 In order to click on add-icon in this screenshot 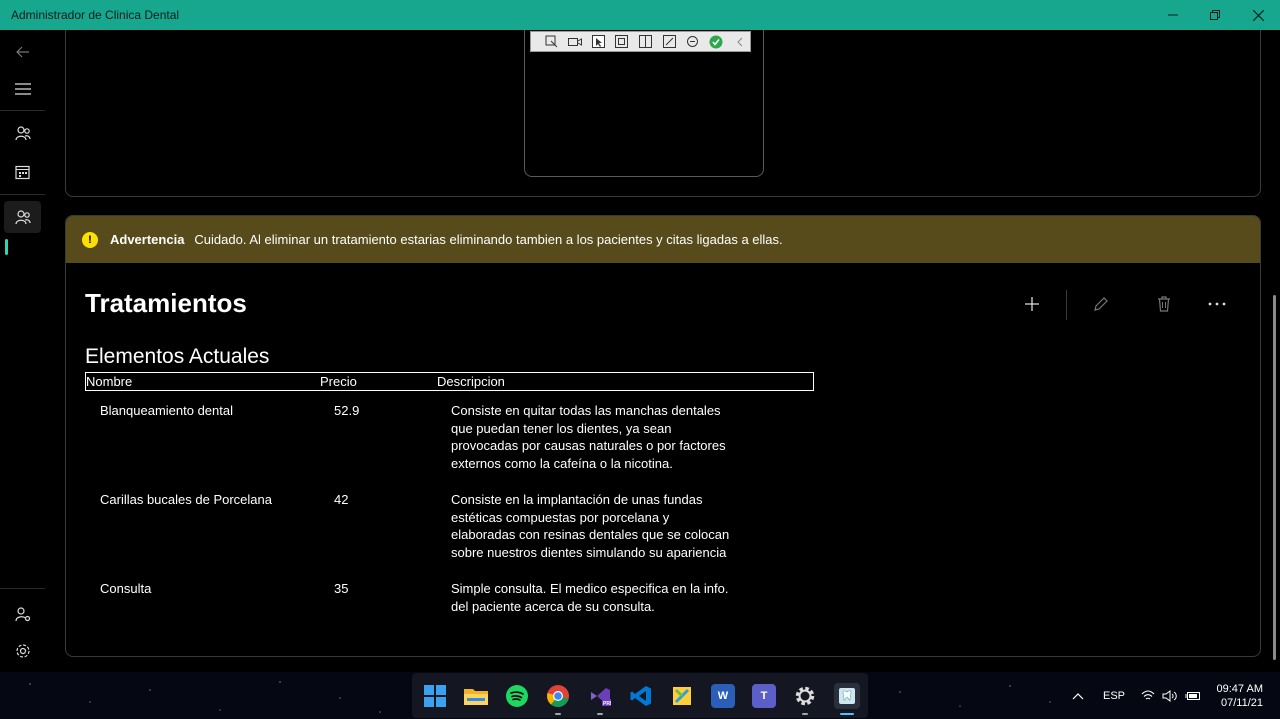, I will do `click(1032, 304)`.